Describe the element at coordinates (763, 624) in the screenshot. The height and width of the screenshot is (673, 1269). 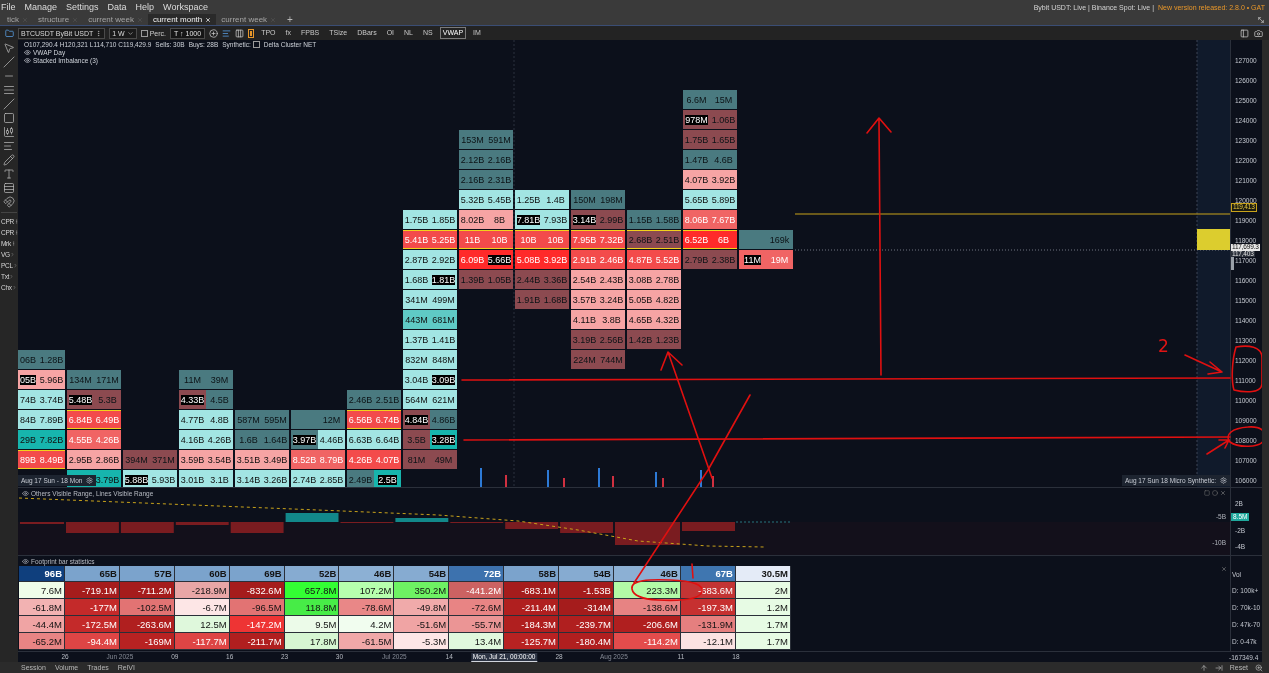
I see `delta-cell: 1.7M` at that location.